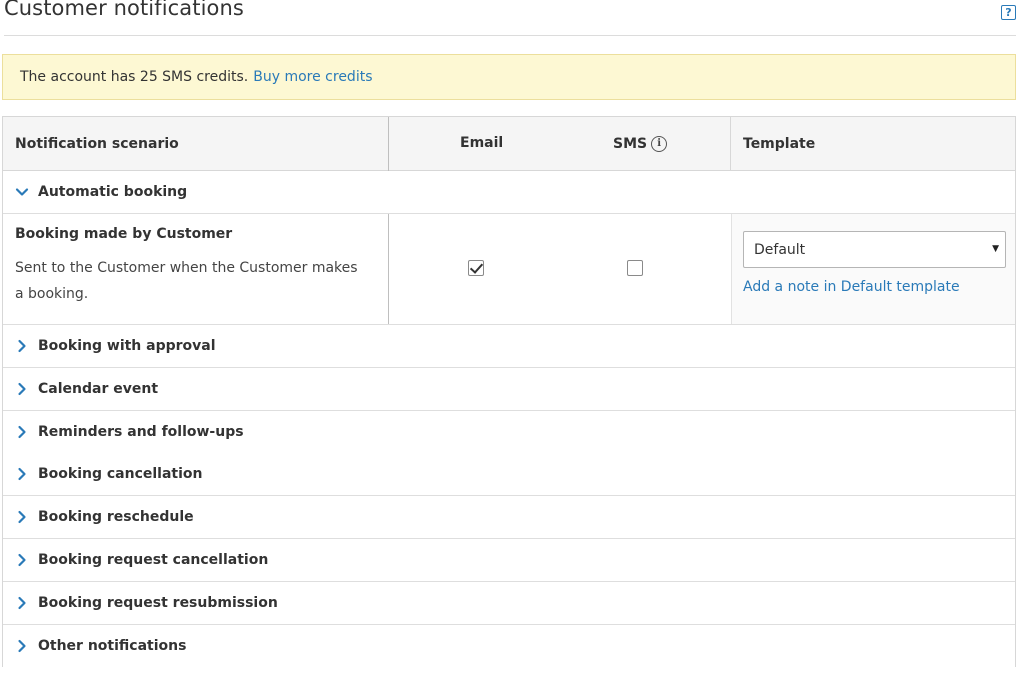 Image resolution: width=1024 pixels, height=673 pixels. What do you see at coordinates (635, 268) in the screenshot?
I see `sms-checkbox` at bounding box center [635, 268].